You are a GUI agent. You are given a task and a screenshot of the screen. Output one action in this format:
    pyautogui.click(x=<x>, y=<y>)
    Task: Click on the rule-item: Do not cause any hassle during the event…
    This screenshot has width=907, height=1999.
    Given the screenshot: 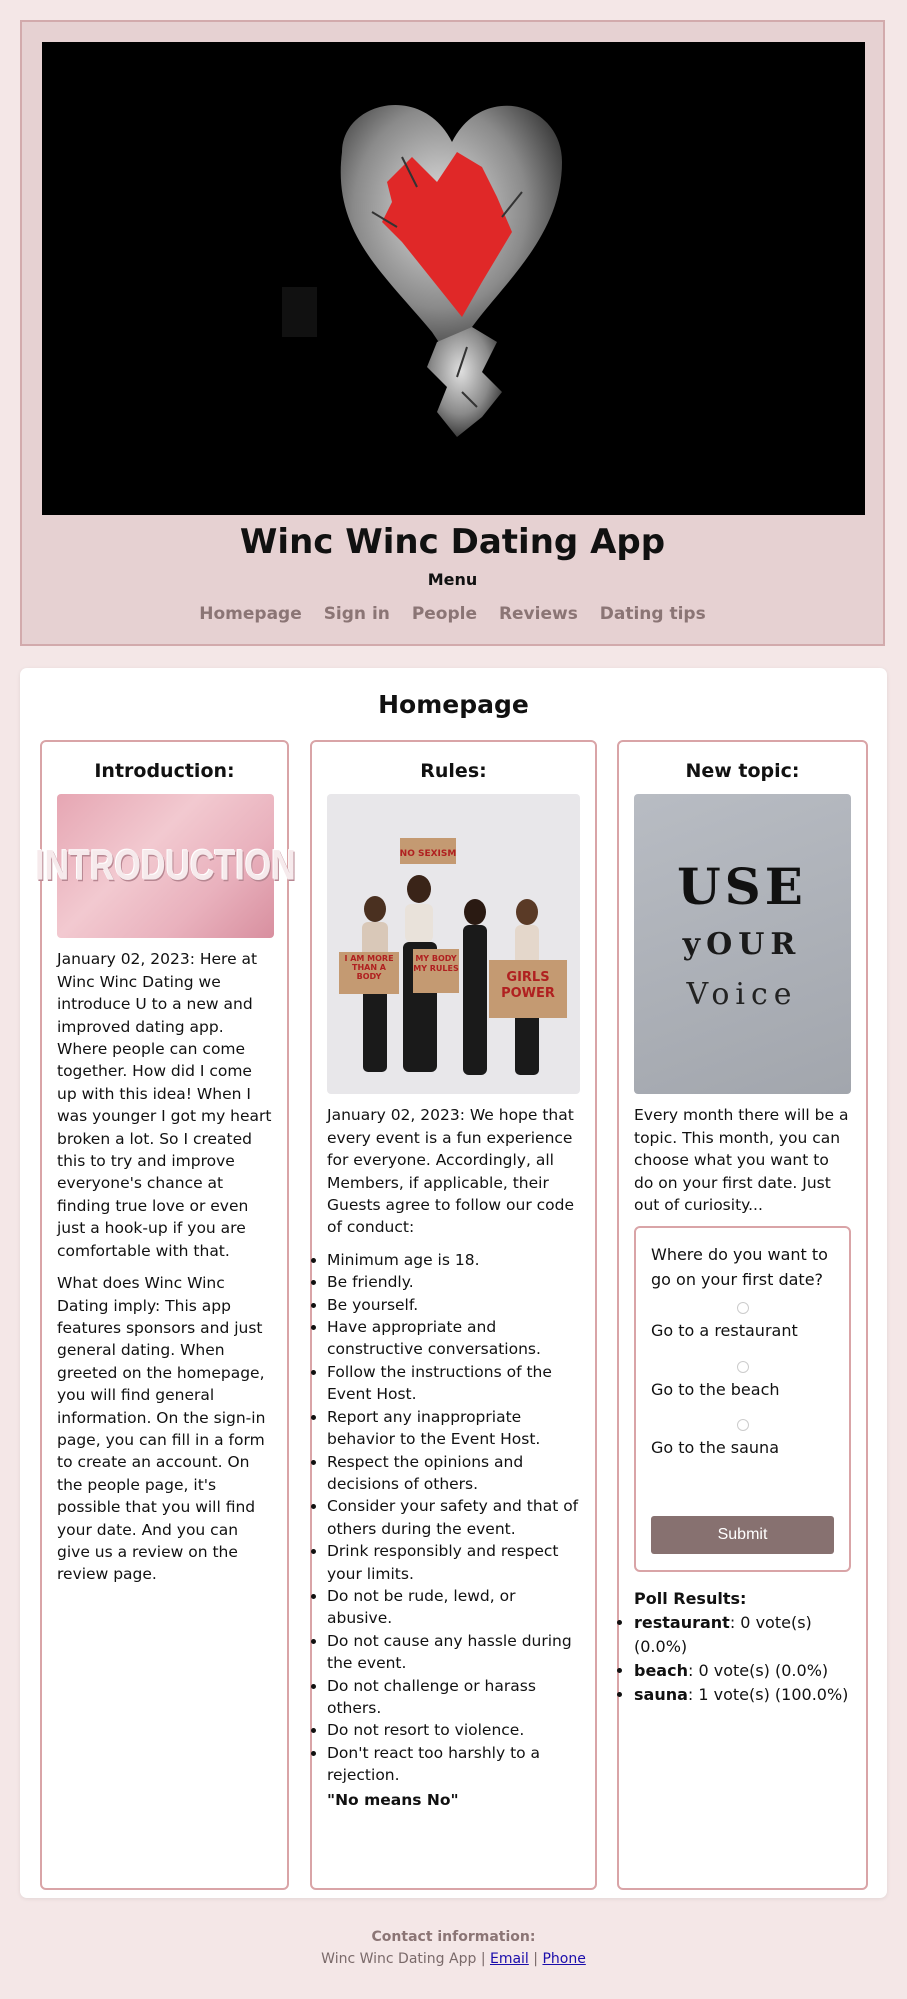 What is the action you would take?
    pyautogui.click(x=453, y=1652)
    